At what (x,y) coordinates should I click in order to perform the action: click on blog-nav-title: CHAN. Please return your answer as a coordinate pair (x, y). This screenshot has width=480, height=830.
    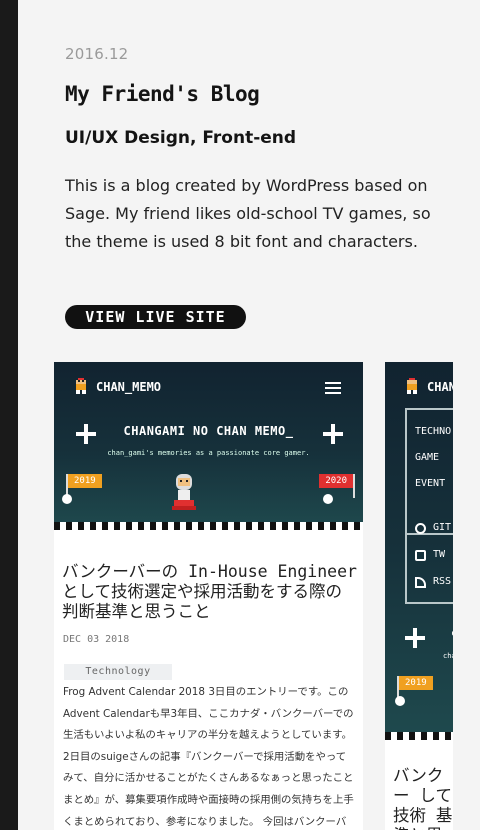
    Looking at the image, I should click on (440, 387).